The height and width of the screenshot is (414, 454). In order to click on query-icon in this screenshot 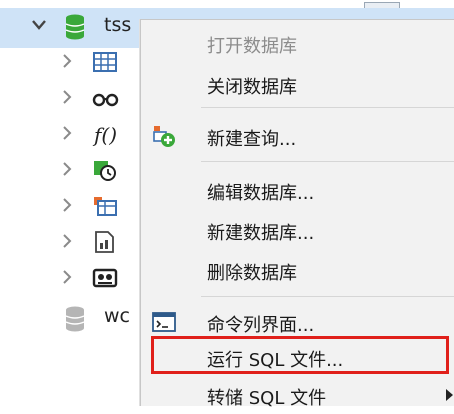, I will do `click(105, 206)`.